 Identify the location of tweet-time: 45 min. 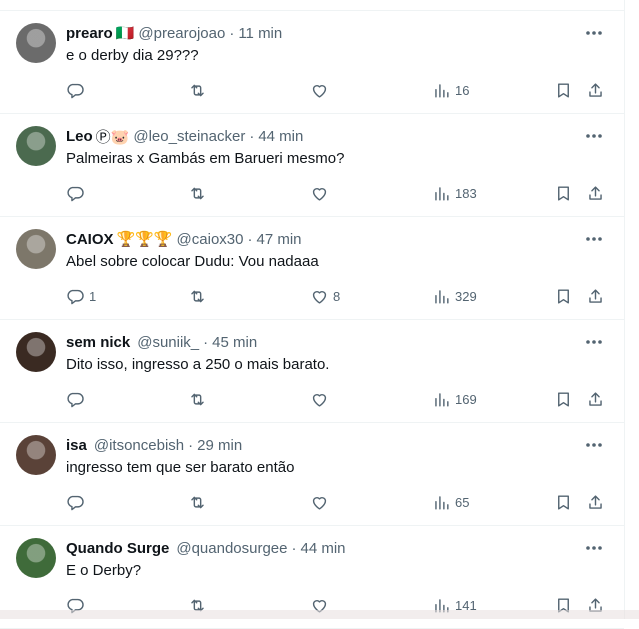
(234, 342).